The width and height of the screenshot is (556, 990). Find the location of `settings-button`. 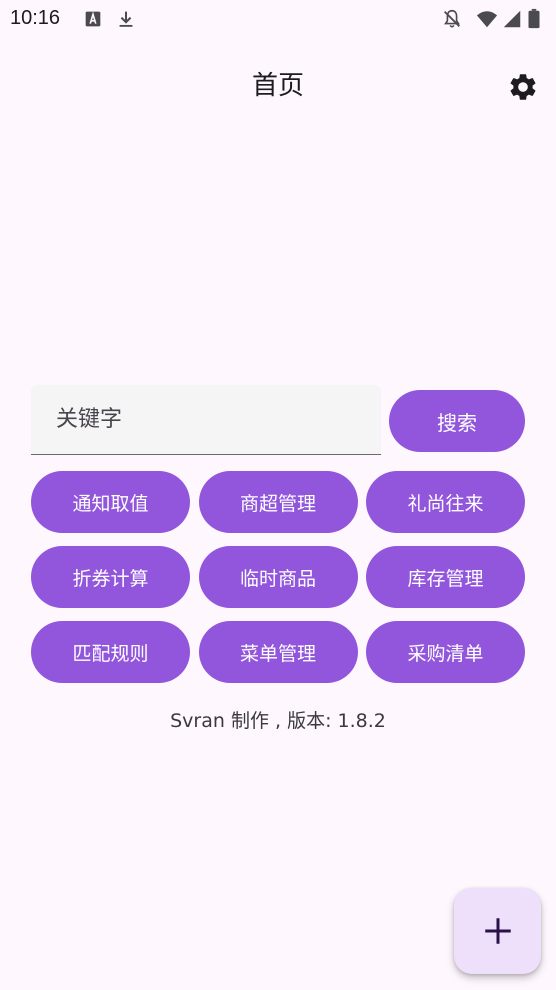

settings-button is located at coordinates (523, 87).